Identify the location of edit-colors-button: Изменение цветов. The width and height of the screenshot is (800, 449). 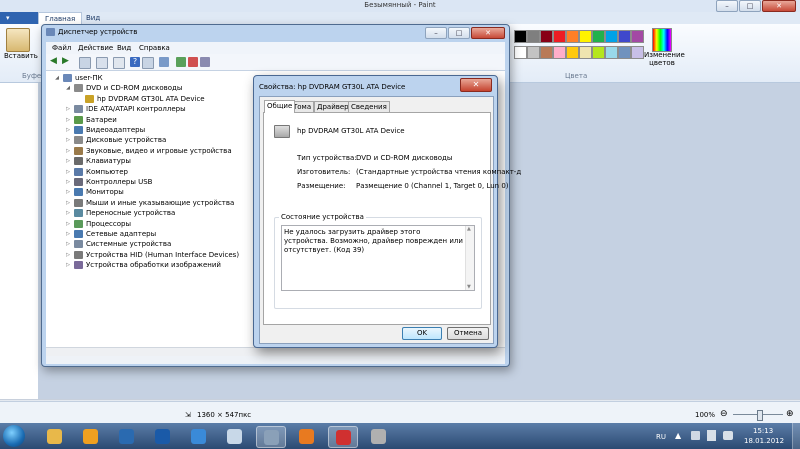
(664, 59).